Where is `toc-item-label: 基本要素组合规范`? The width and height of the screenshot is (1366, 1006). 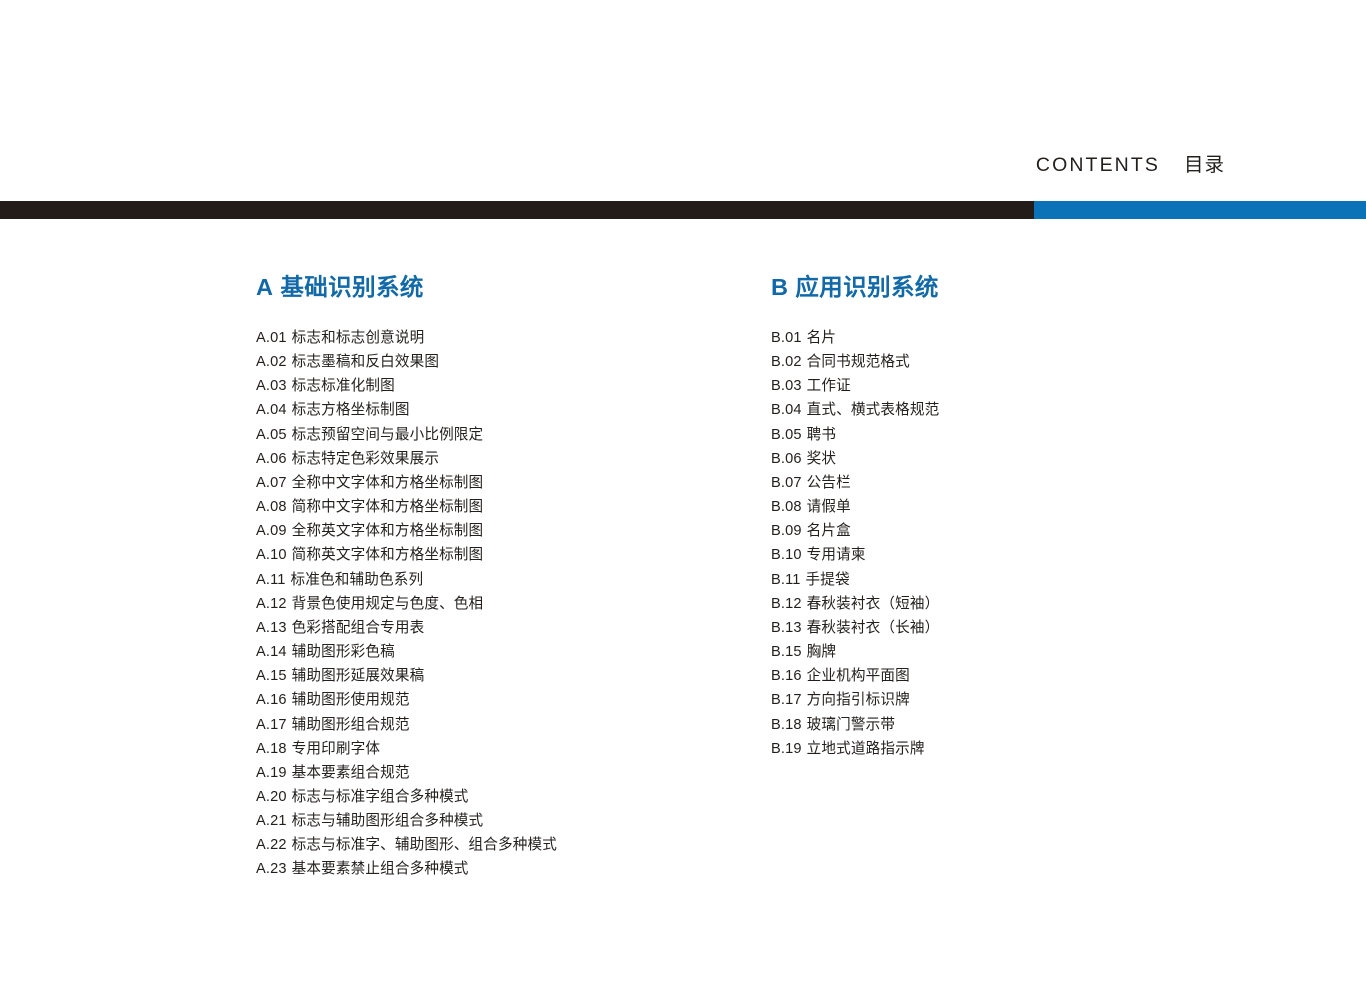 toc-item-label: 基本要素组合规范 is located at coordinates (350, 772).